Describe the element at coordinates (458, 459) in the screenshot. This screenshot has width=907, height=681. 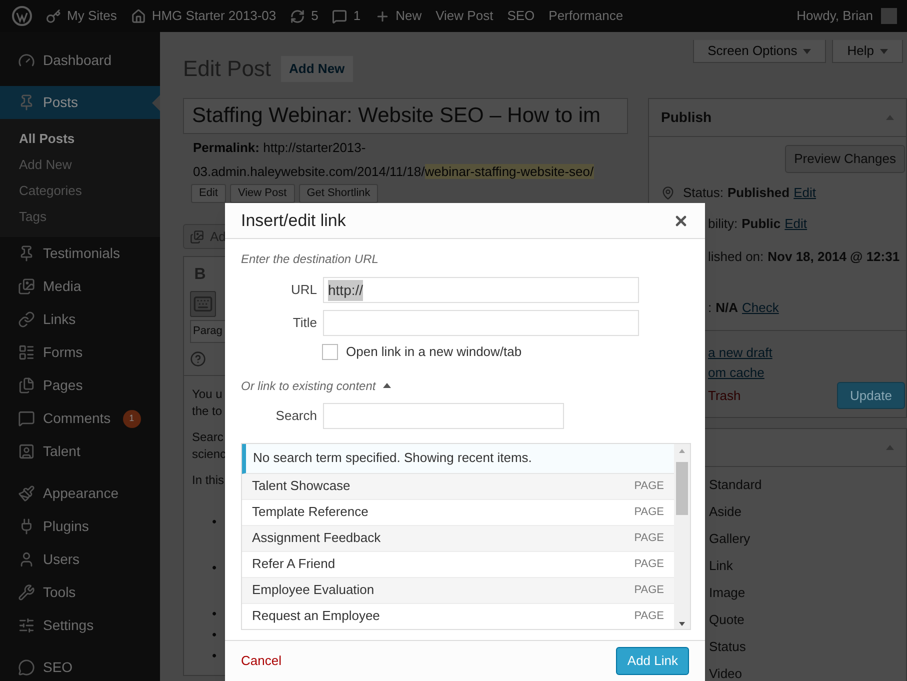
I see `notice: No search term specified. Showing recent items.` at that location.